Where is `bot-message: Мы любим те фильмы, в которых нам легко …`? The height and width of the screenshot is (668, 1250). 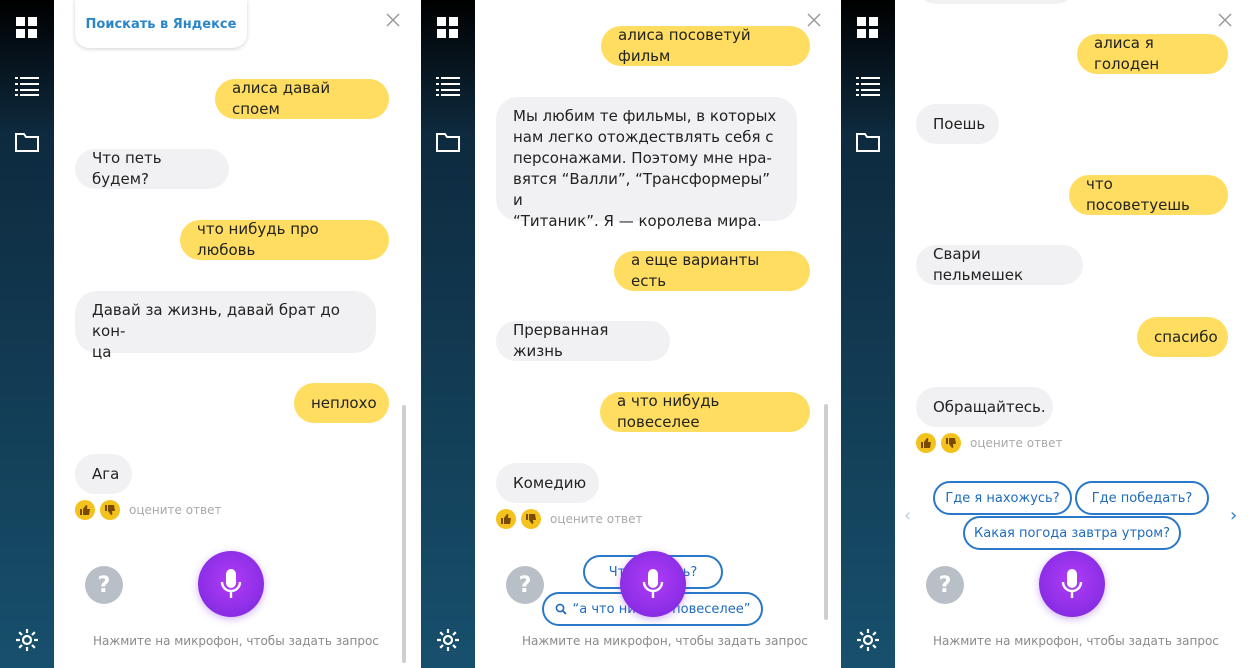 bot-message: Мы любим те фильмы, в которых нам легко … is located at coordinates (646, 163).